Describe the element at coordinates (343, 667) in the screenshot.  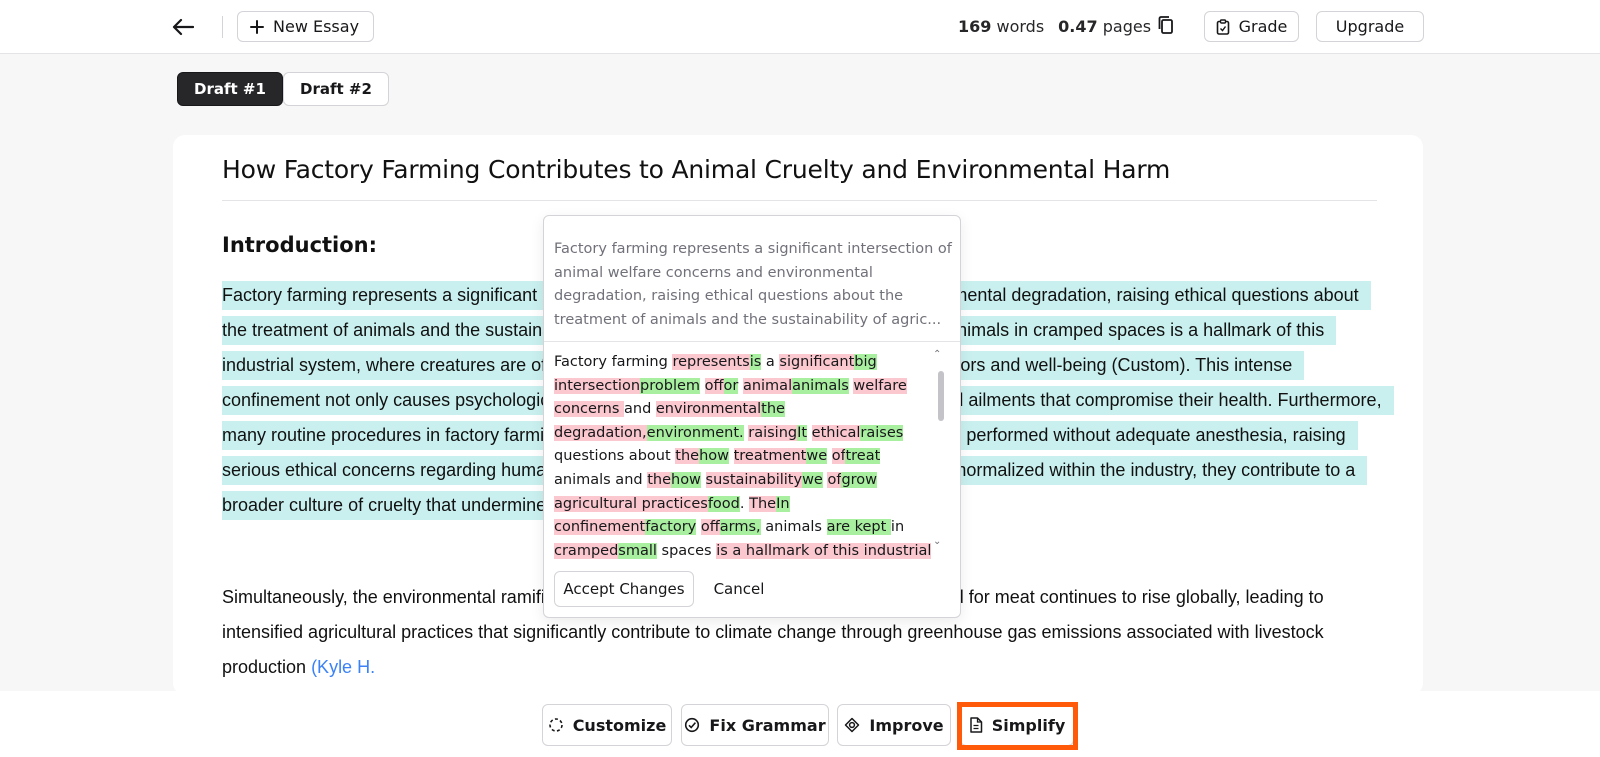
I see `citation-link: (Kyle H.` at that location.